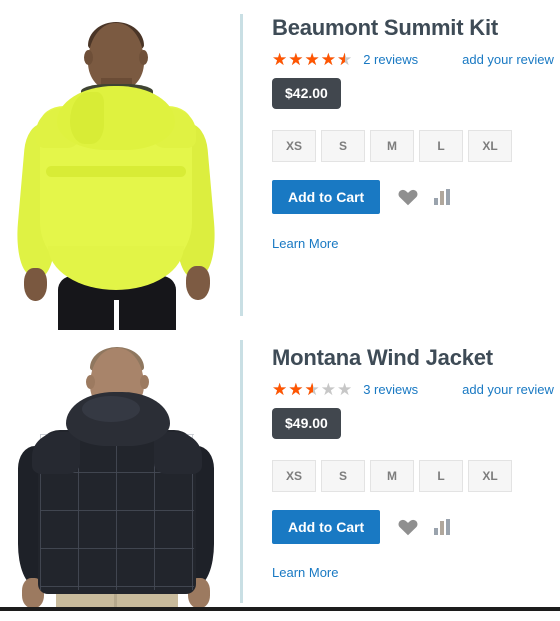 Image resolution: width=560 pixels, height=621 pixels. What do you see at coordinates (306, 93) in the screenshot?
I see `product-price: $42.00` at bounding box center [306, 93].